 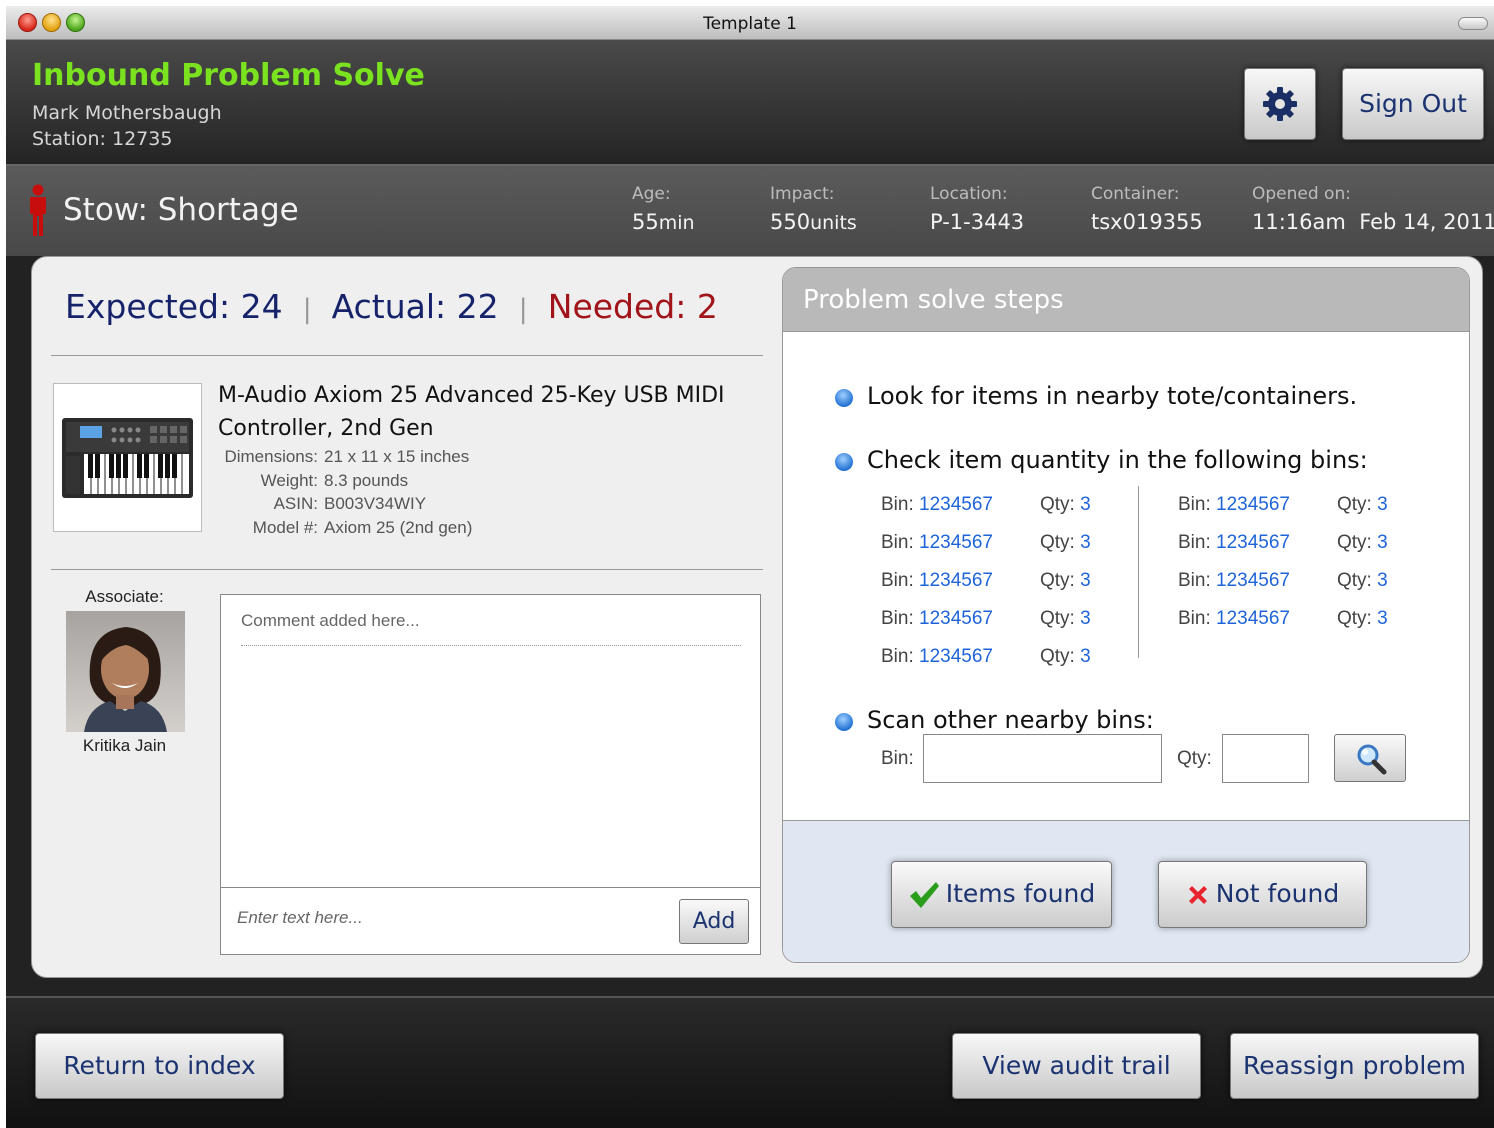 I want to click on location-field: Location: P-1-3443, so click(x=977, y=209).